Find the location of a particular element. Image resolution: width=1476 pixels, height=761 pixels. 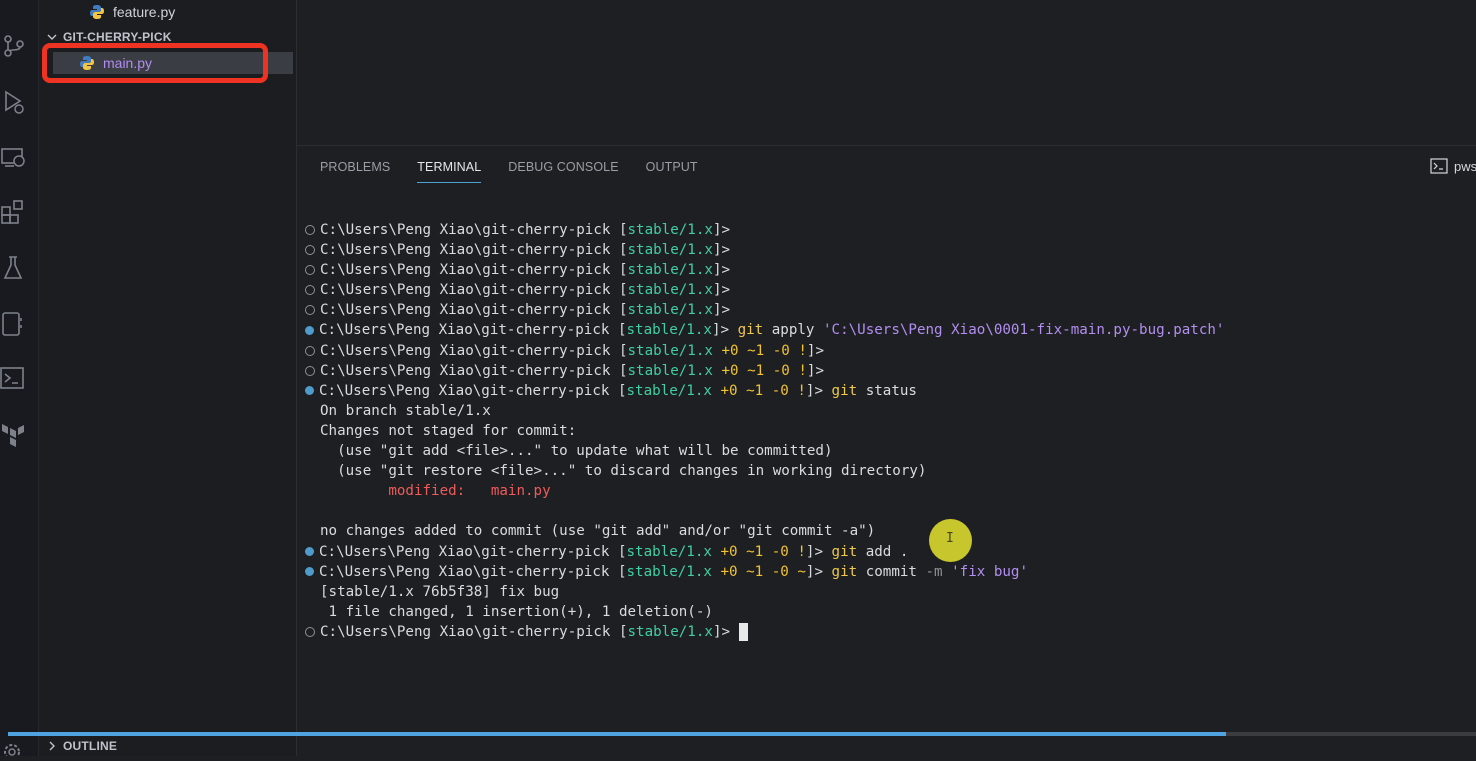

outline-section: OUTLINE is located at coordinates (167, 746).